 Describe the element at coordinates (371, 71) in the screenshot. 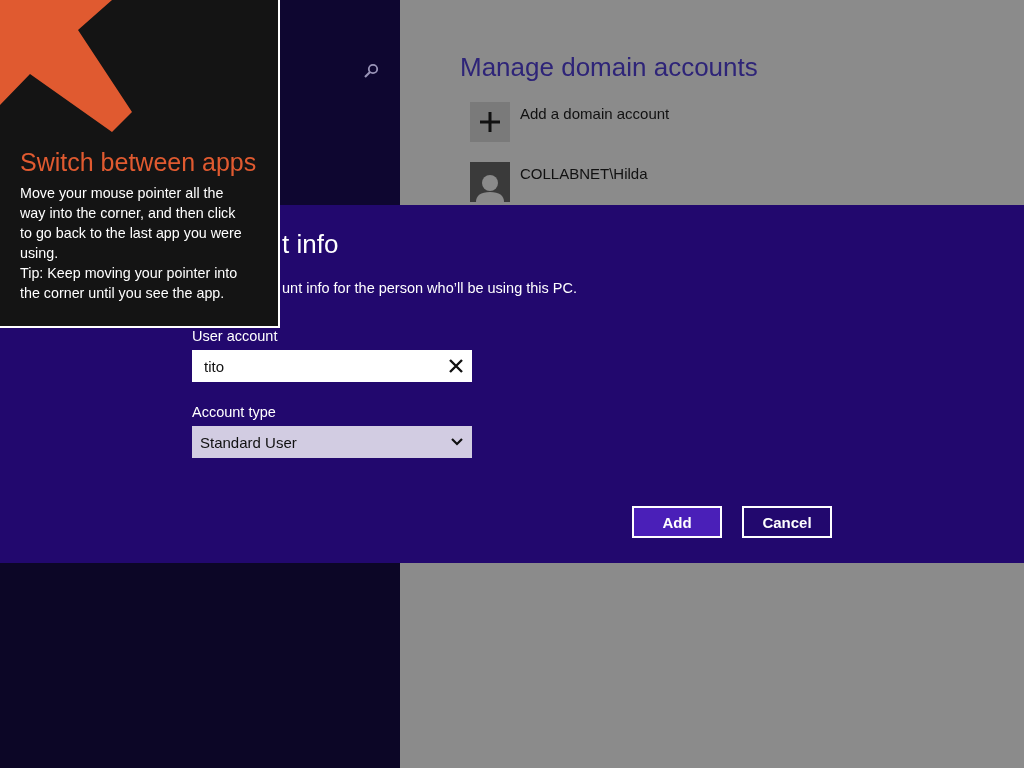

I see `search-icon` at that location.